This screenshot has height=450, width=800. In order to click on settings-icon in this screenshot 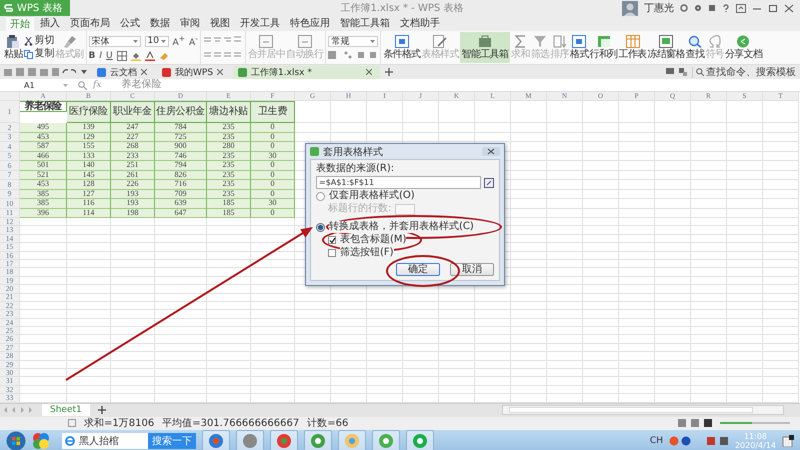, I will do `click(698, 8)`.